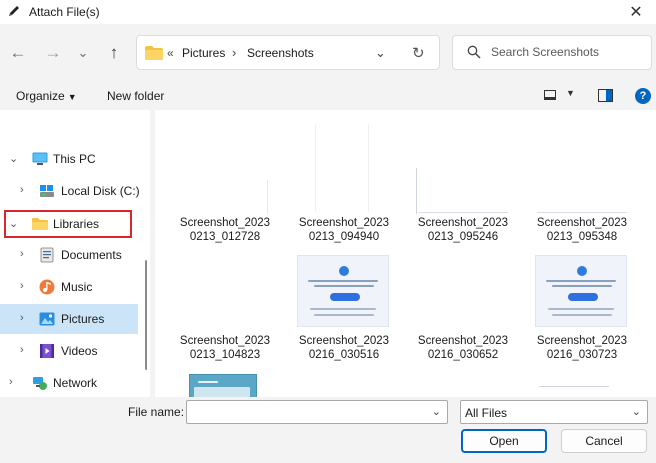 This screenshot has width=656, height=463. I want to click on cancel-button: Cancel, so click(604, 441).